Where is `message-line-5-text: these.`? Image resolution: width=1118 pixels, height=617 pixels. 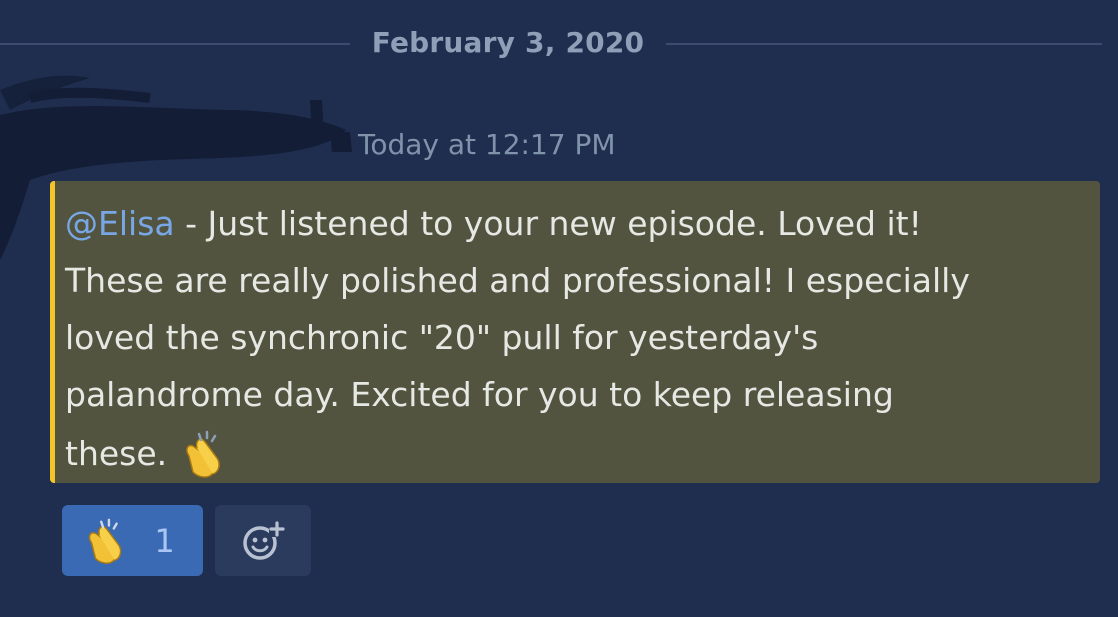
message-line-5-text: these. is located at coordinates (116, 453).